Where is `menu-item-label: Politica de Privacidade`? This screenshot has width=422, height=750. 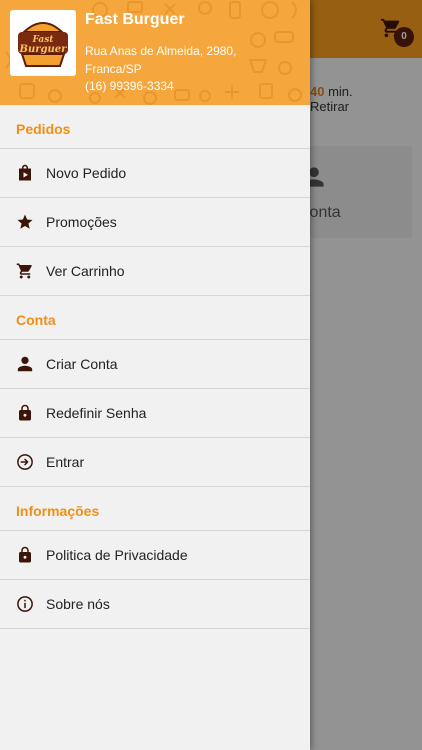
menu-item-label: Politica de Privacidade is located at coordinates (117, 555).